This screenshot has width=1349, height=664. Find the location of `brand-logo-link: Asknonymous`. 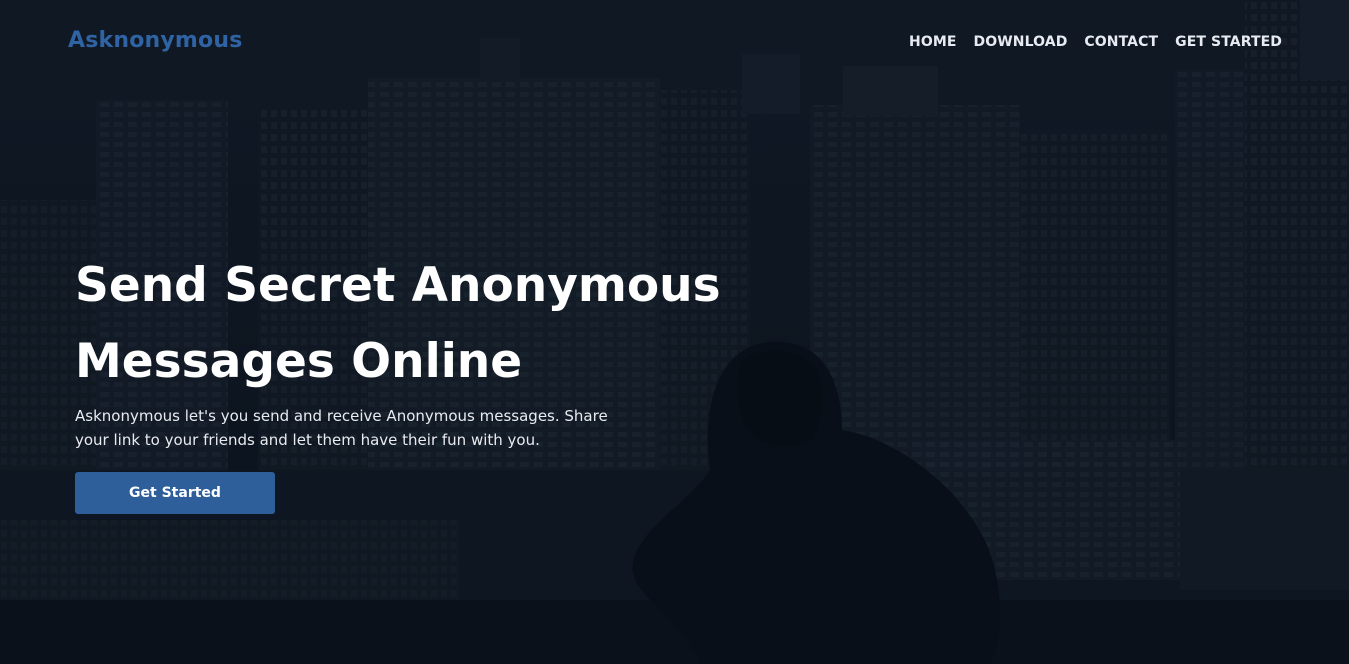

brand-logo-link: Asknonymous is located at coordinates (155, 40).